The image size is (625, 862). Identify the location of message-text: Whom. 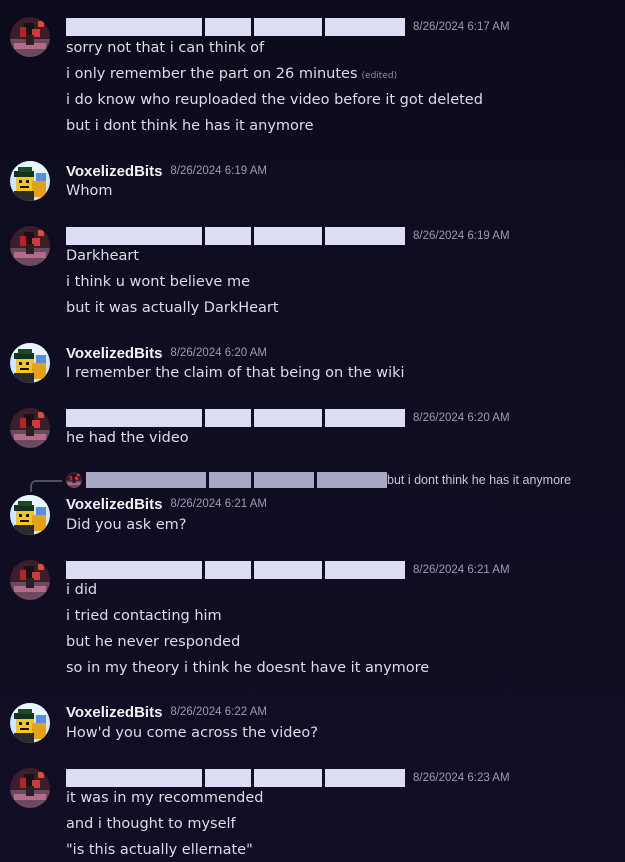
(89, 191).